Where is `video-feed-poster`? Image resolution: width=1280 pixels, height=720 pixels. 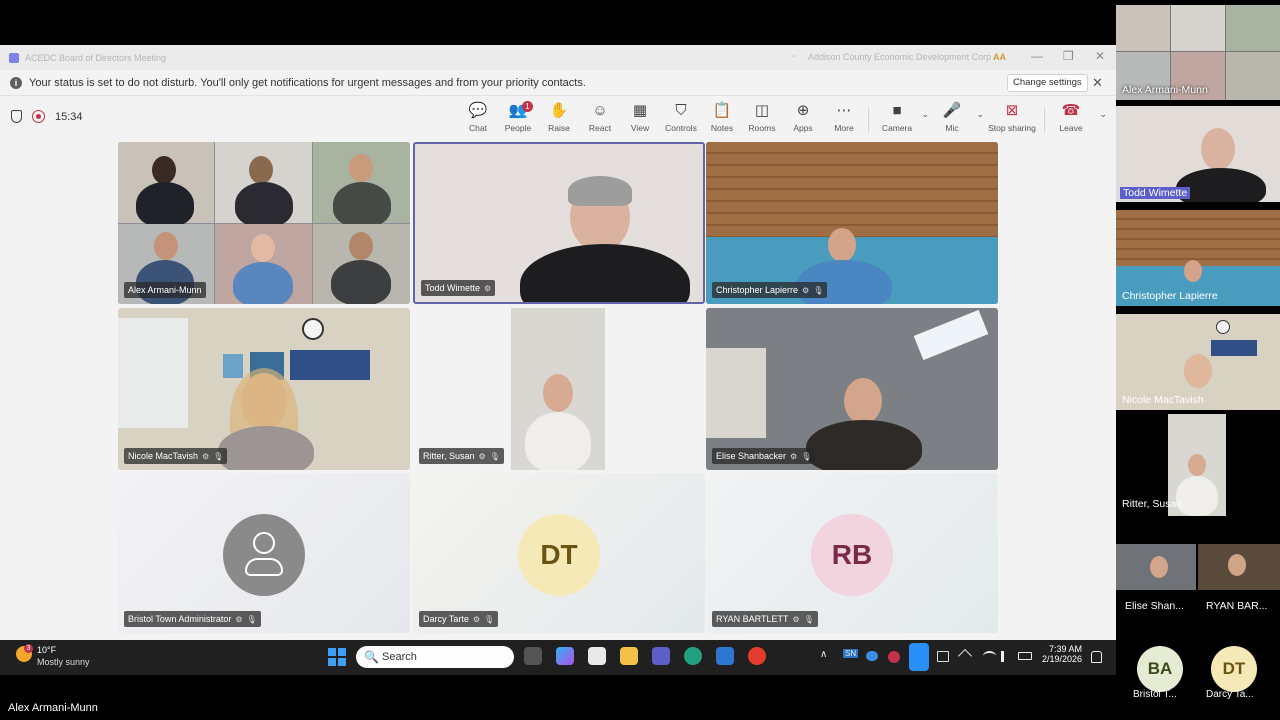
video-feed-poster is located at coordinates (330, 365).